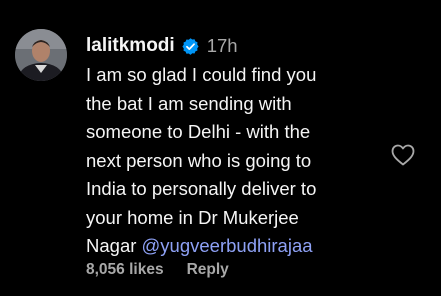 This screenshot has height=296, width=441. What do you see at coordinates (227, 245) in the screenshot?
I see `mention-link: @yugveerbudhirajaa` at bounding box center [227, 245].